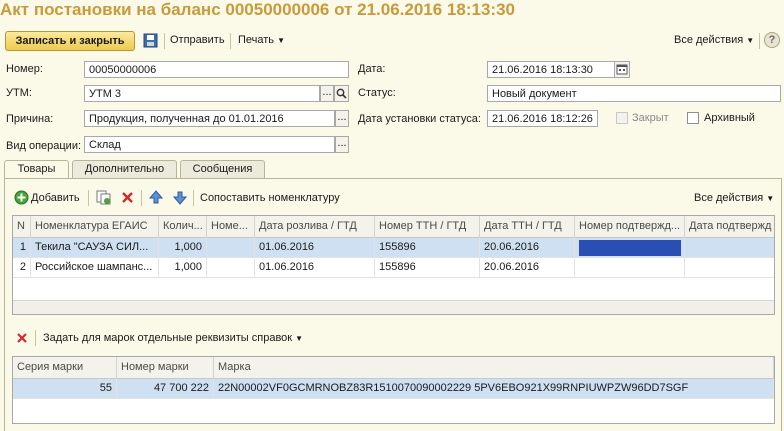 This screenshot has width=784, height=431. Describe the element at coordinates (270, 198) in the screenshot. I see `match-nomenclature-button: Сопоставить номенклатуру` at that location.